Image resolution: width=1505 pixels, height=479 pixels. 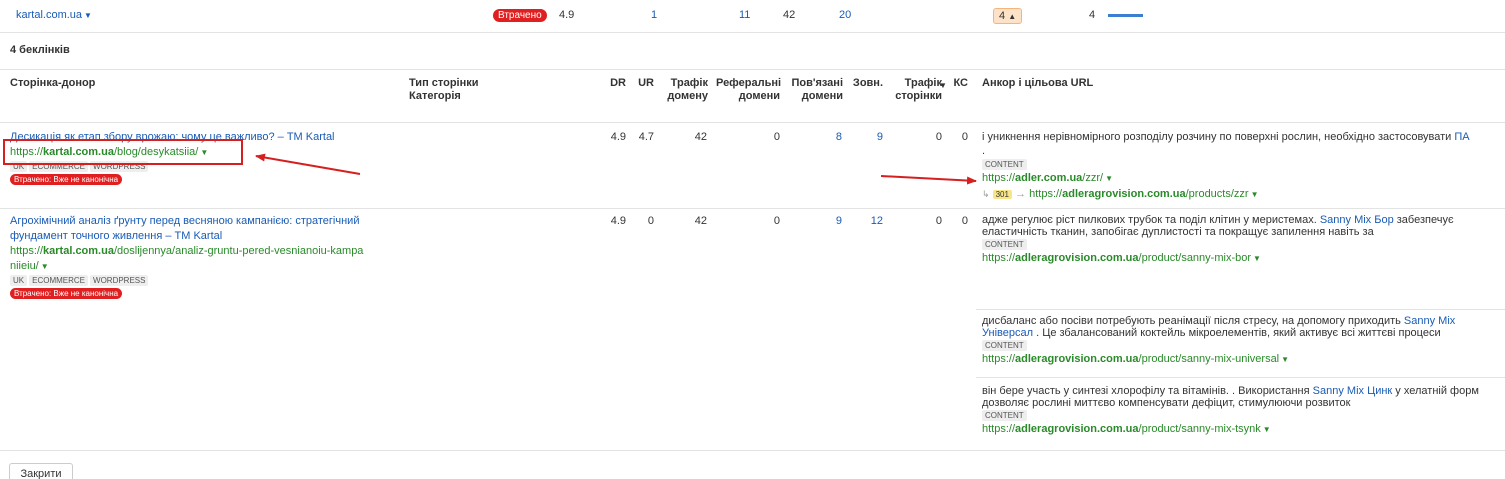 What do you see at coordinates (53, 83) in the screenshot?
I see `header-donor: Сторінка-донор` at bounding box center [53, 83].